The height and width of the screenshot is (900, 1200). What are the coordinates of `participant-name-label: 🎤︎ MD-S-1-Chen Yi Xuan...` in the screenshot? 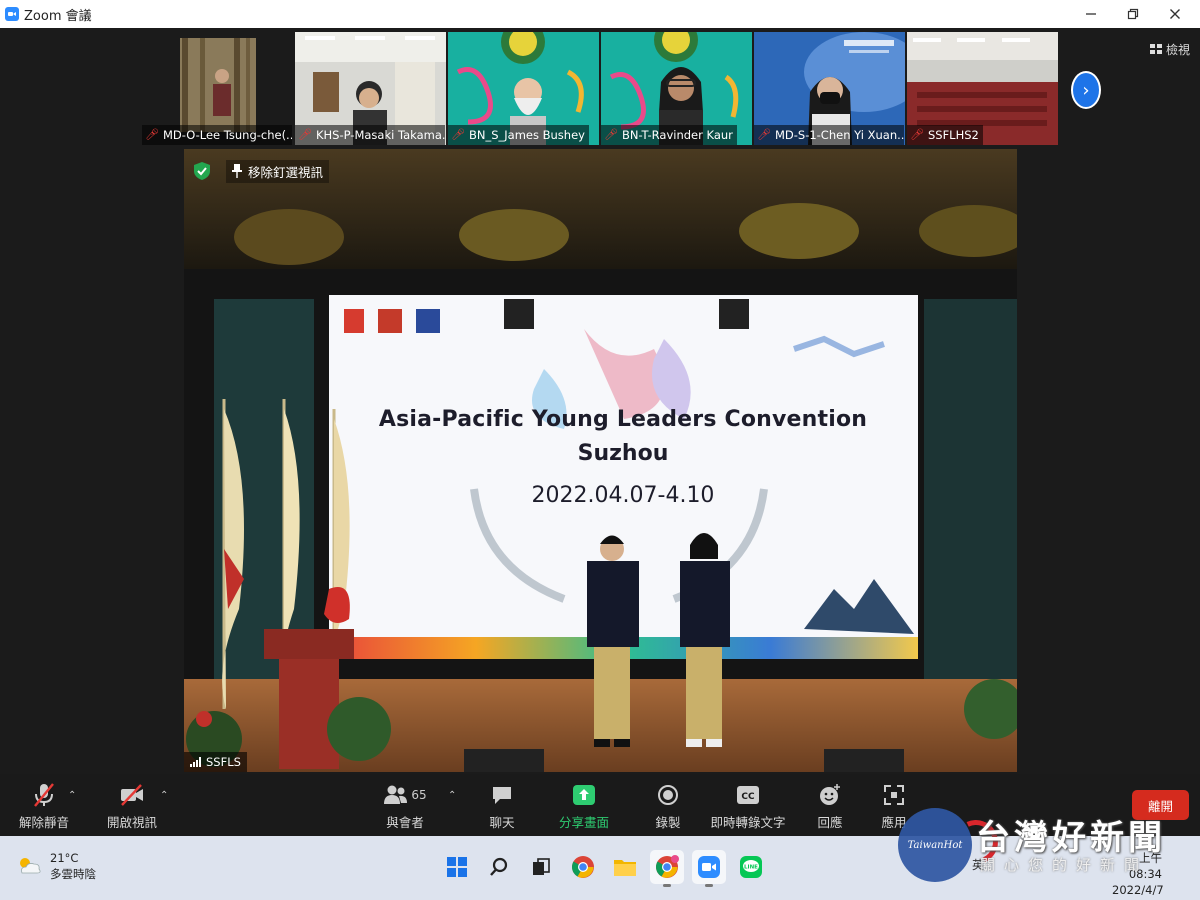 It's located at (829, 135).